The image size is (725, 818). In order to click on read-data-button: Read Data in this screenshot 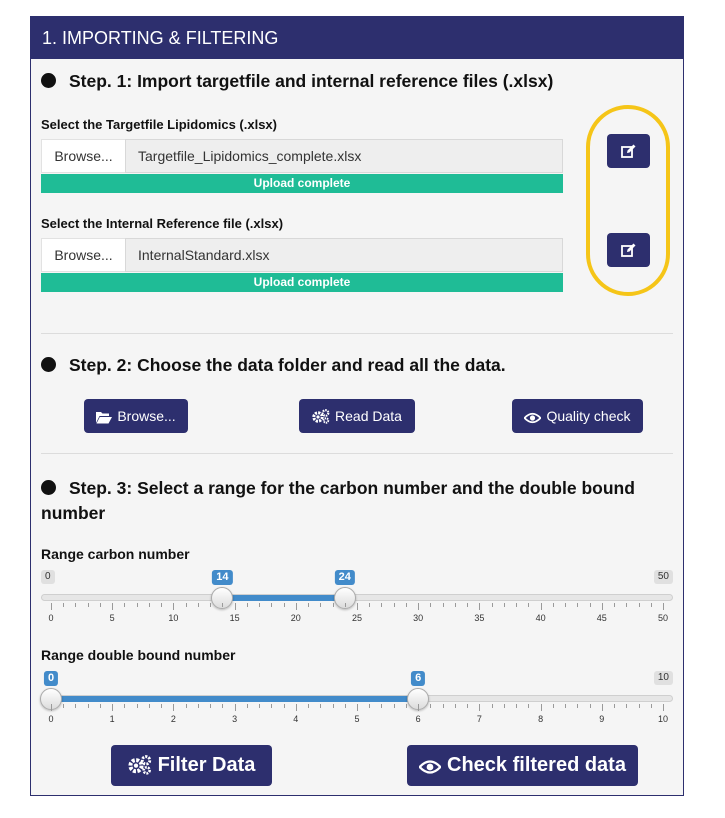, I will do `click(357, 416)`.